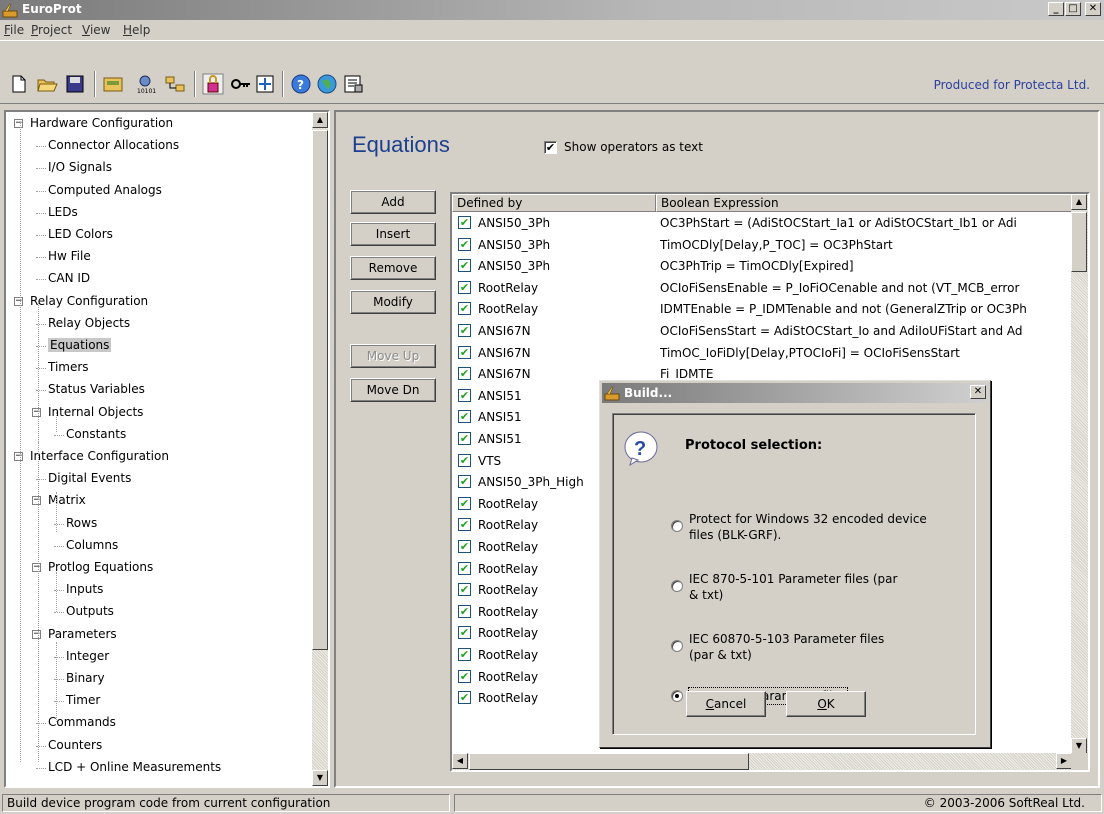 The image size is (1104, 814). What do you see at coordinates (80, 234) in the screenshot?
I see `tree-item-led-colors: LED Colors` at bounding box center [80, 234].